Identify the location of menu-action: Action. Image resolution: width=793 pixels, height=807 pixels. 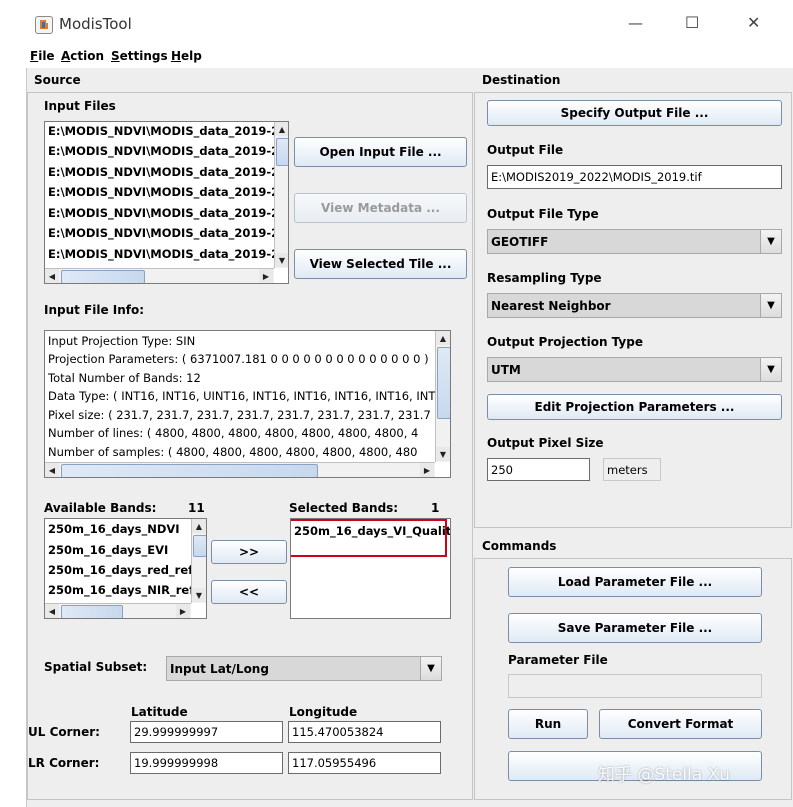
(82, 56).